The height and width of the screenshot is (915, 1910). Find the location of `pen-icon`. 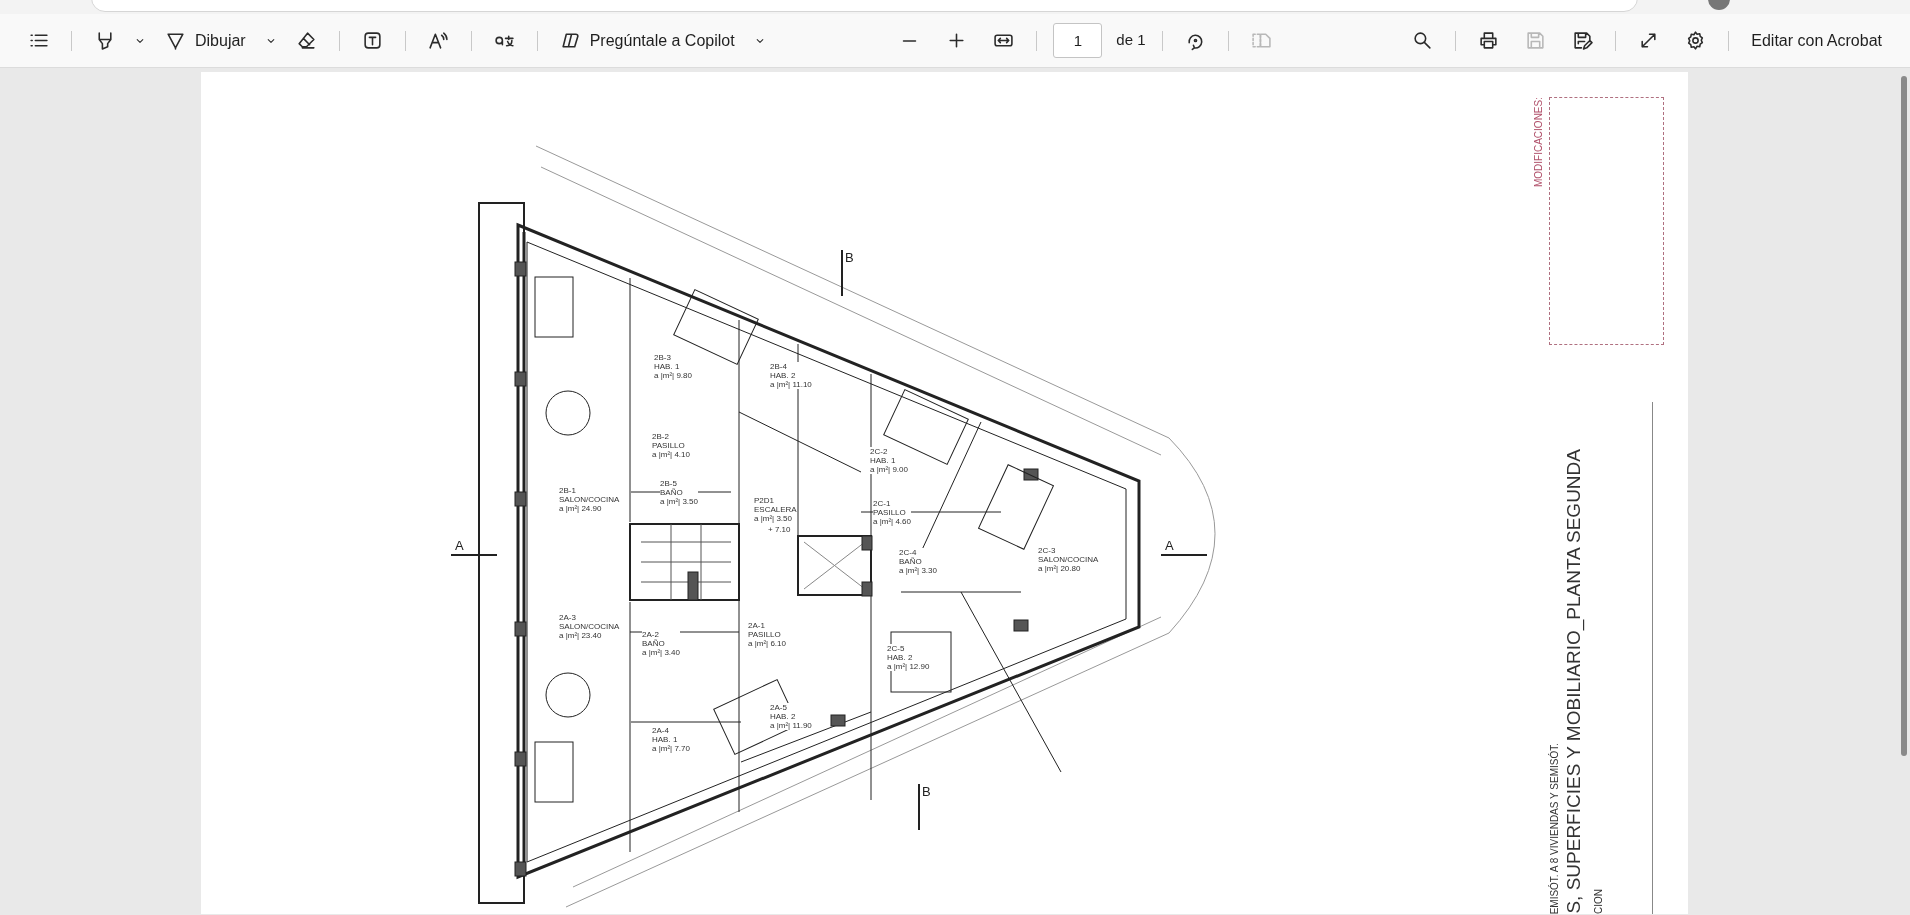

pen-icon is located at coordinates (175, 40).